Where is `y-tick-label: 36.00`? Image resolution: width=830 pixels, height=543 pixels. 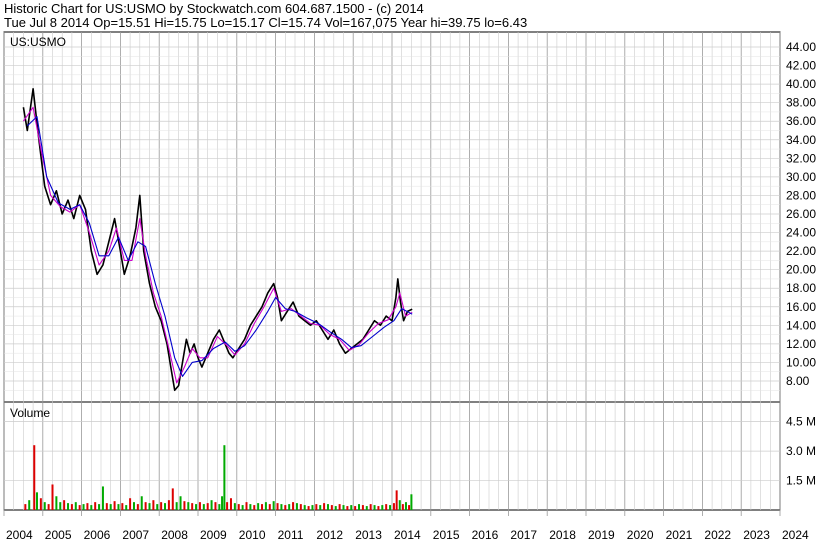
y-tick-label: 36.00 is located at coordinates (801, 121).